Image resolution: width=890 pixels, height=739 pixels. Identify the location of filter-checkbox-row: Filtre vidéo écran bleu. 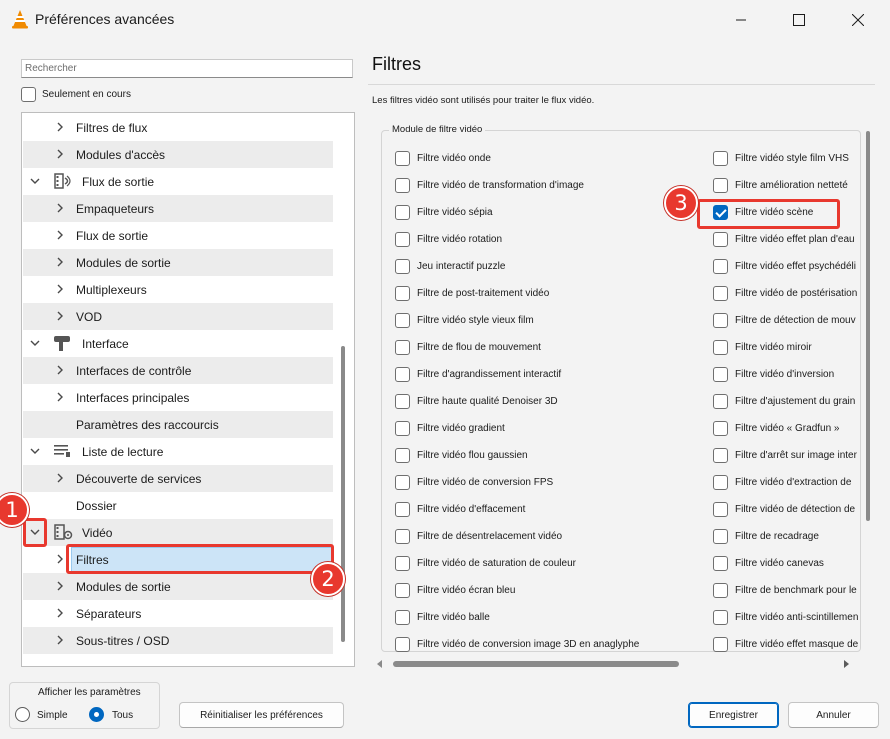
(455, 590).